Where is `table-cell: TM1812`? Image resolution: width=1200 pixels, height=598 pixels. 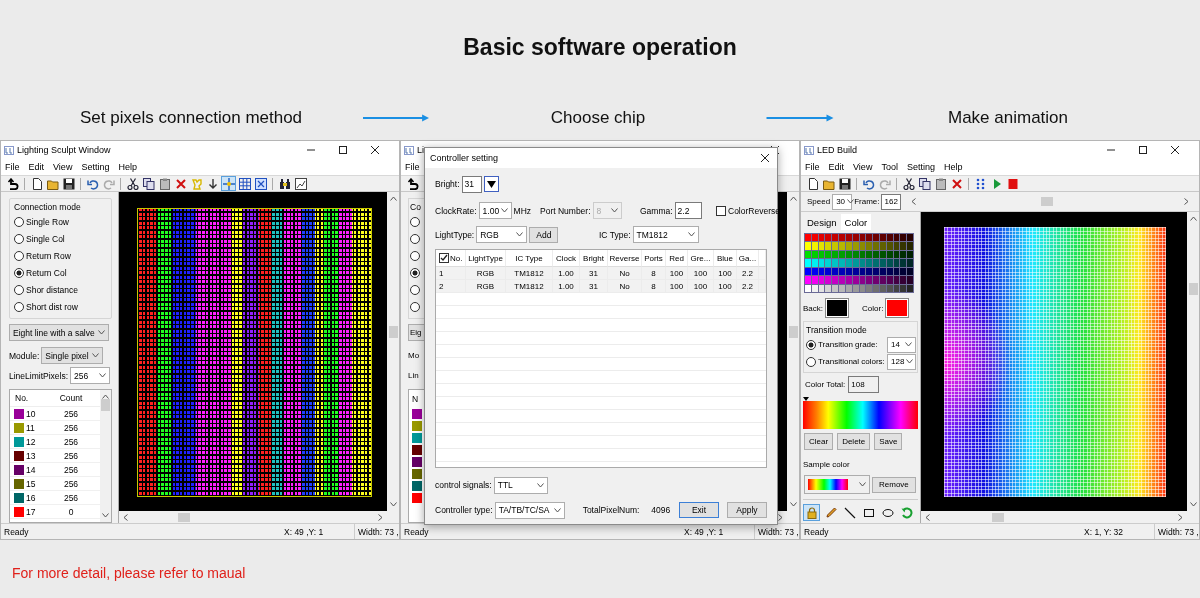
table-cell: TM1812 is located at coordinates (529, 273).